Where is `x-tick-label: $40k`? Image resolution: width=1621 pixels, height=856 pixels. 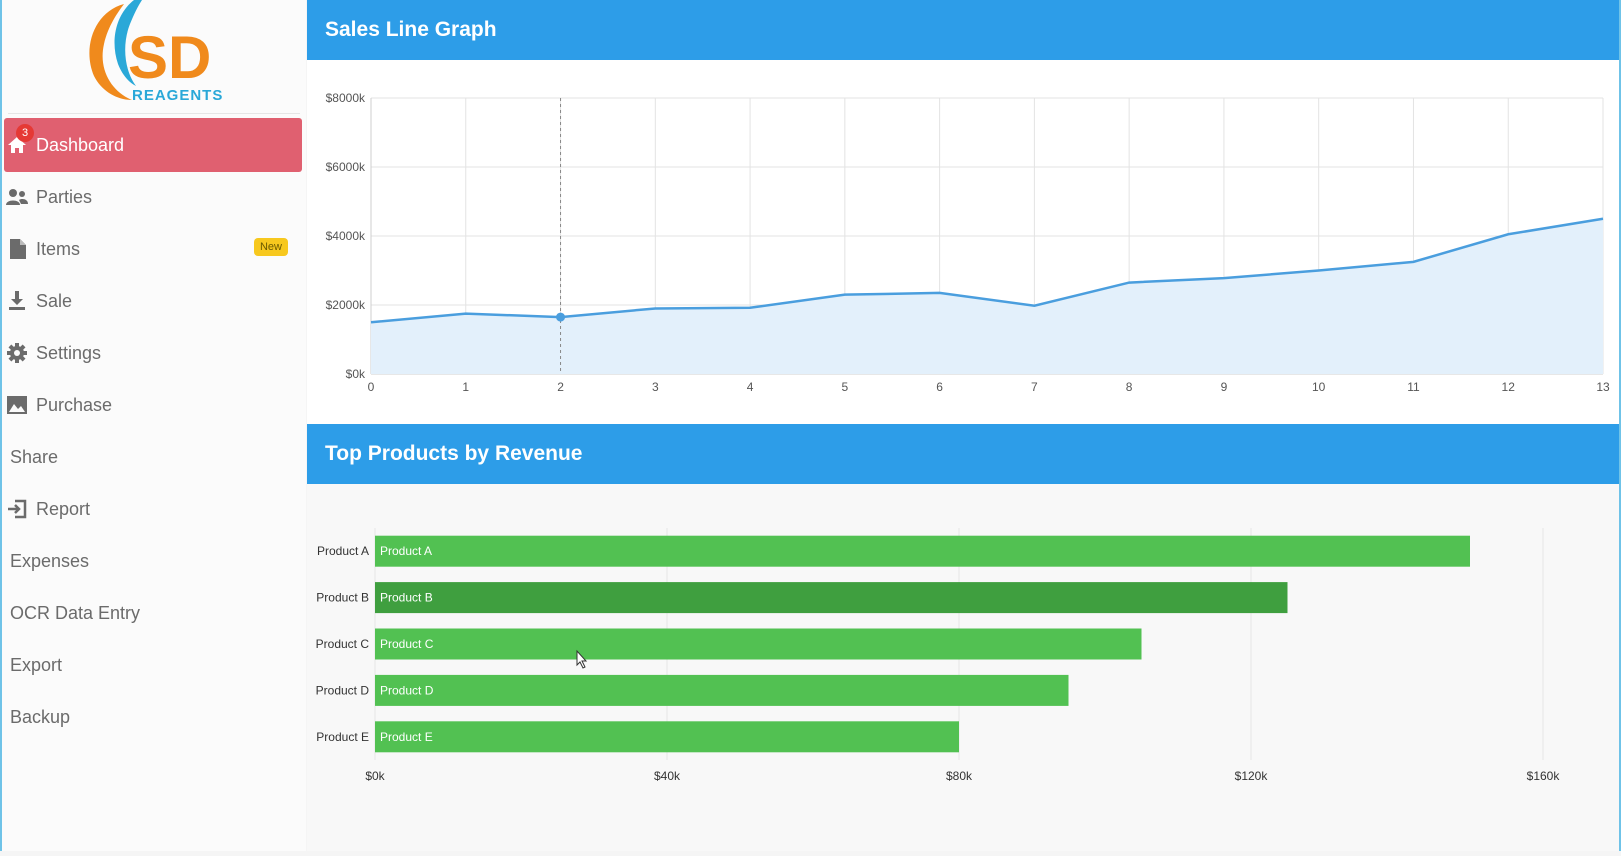
x-tick-label: $40k is located at coordinates (667, 776).